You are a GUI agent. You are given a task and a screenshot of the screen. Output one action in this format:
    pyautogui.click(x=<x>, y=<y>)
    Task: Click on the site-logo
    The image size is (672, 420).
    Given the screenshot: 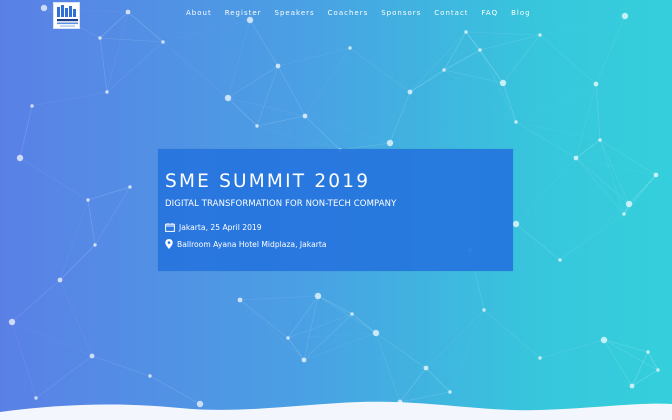 What is the action you would take?
    pyautogui.click(x=66, y=15)
    